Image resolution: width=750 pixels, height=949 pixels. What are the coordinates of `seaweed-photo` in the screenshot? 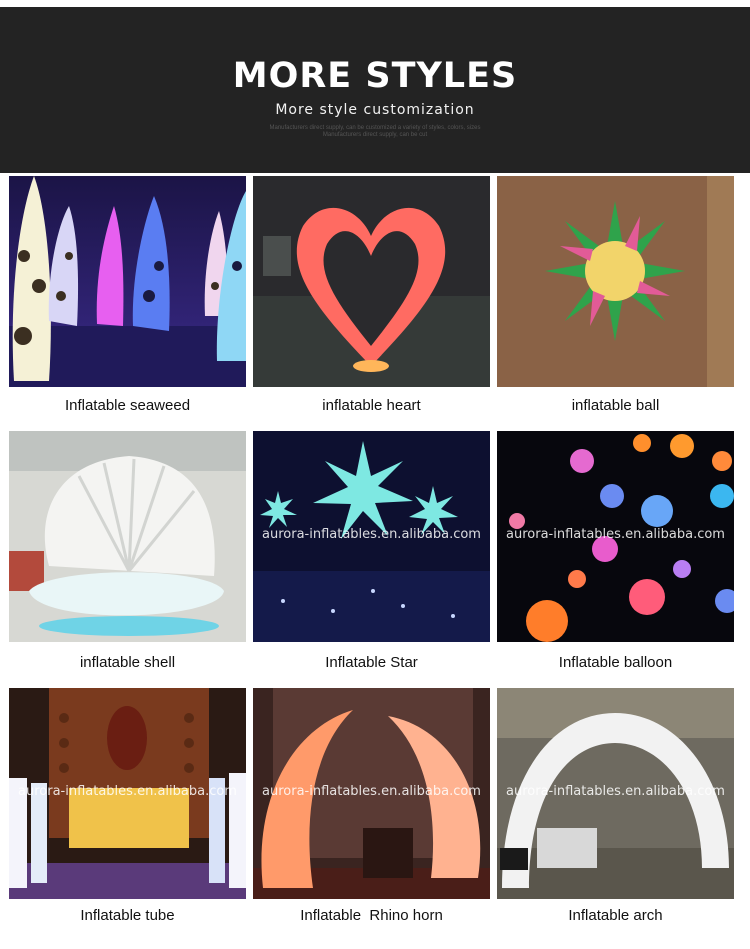 It's located at (127, 281).